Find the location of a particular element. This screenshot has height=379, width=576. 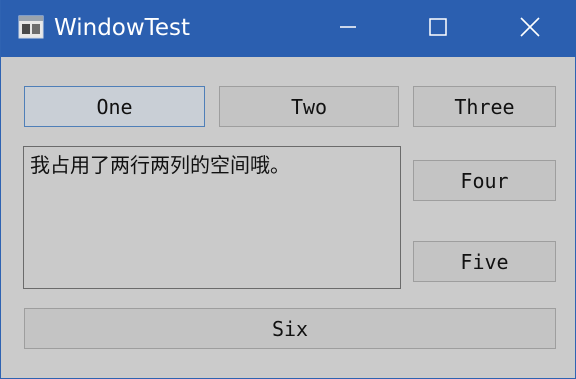

one-button: One is located at coordinates (114, 106).